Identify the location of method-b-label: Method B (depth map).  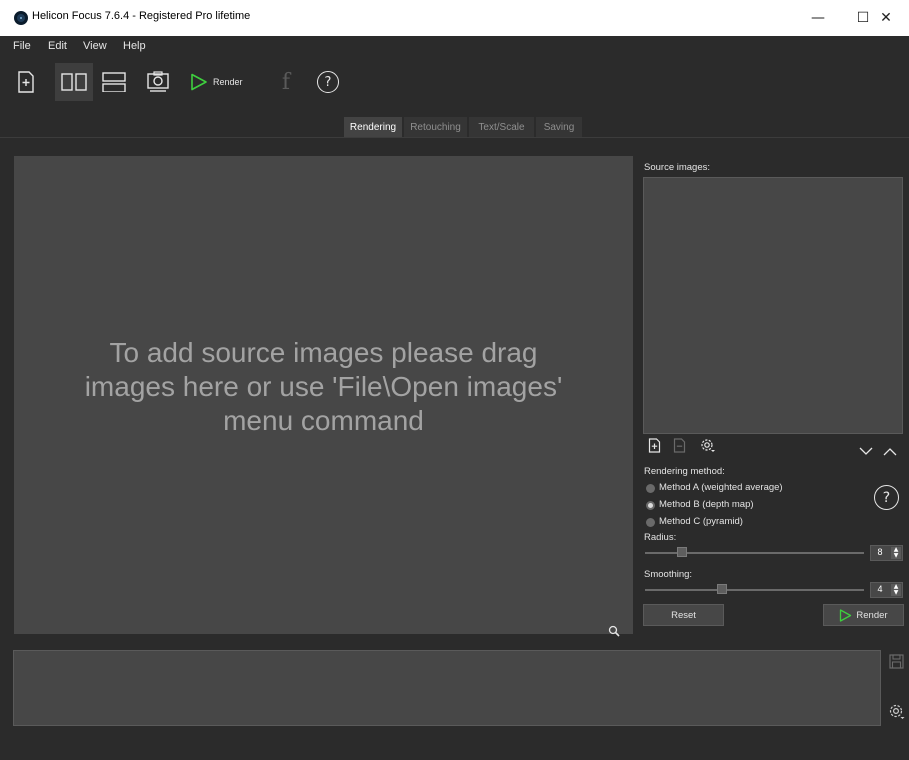
(706, 504).